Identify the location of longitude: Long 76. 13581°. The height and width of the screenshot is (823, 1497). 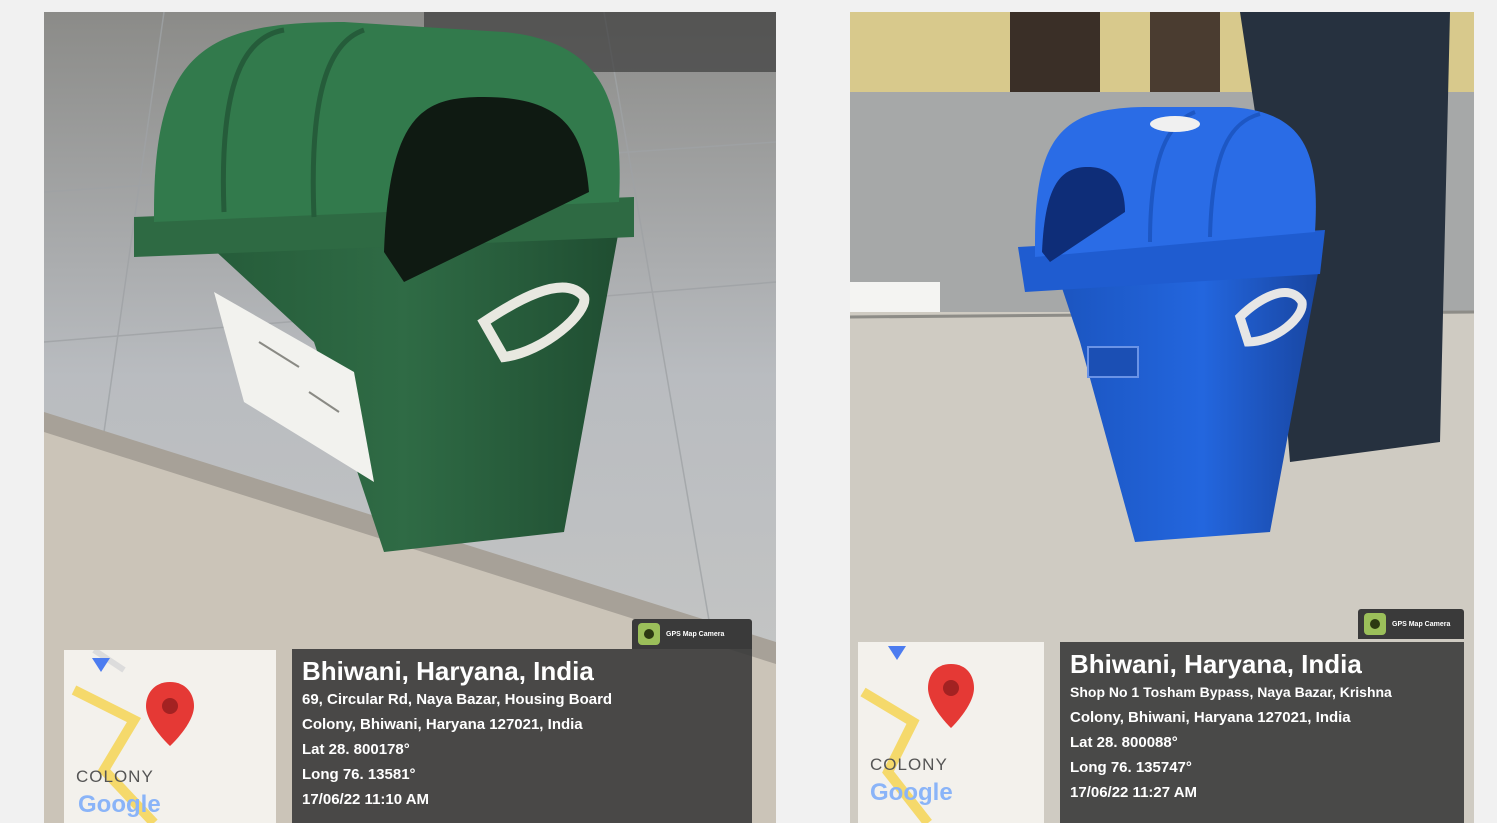
(359, 774).